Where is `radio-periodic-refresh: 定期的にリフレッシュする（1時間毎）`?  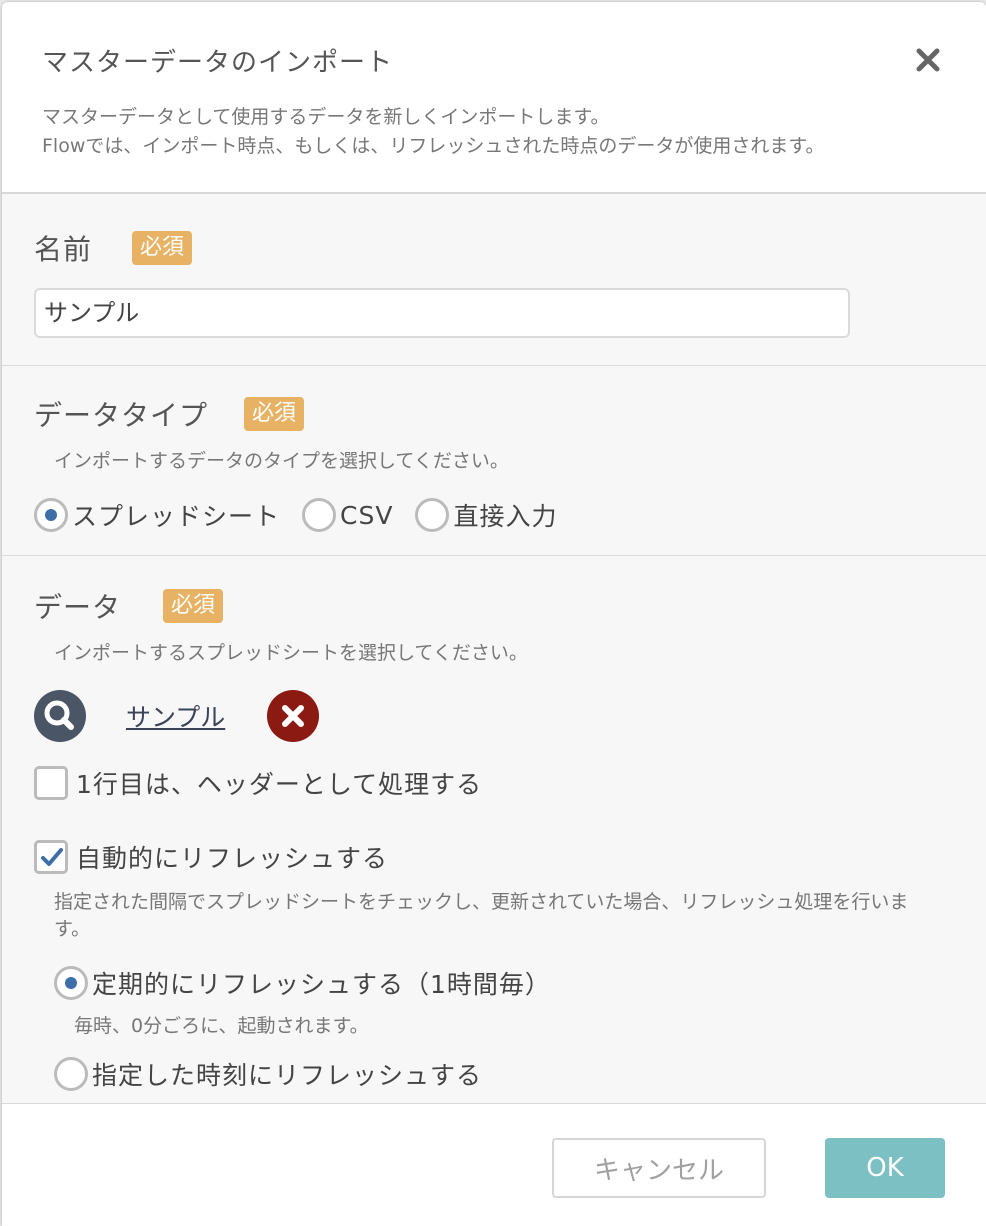
radio-periodic-refresh: 定期的にリフレッシュする（1時間毎） is located at coordinates (493, 983).